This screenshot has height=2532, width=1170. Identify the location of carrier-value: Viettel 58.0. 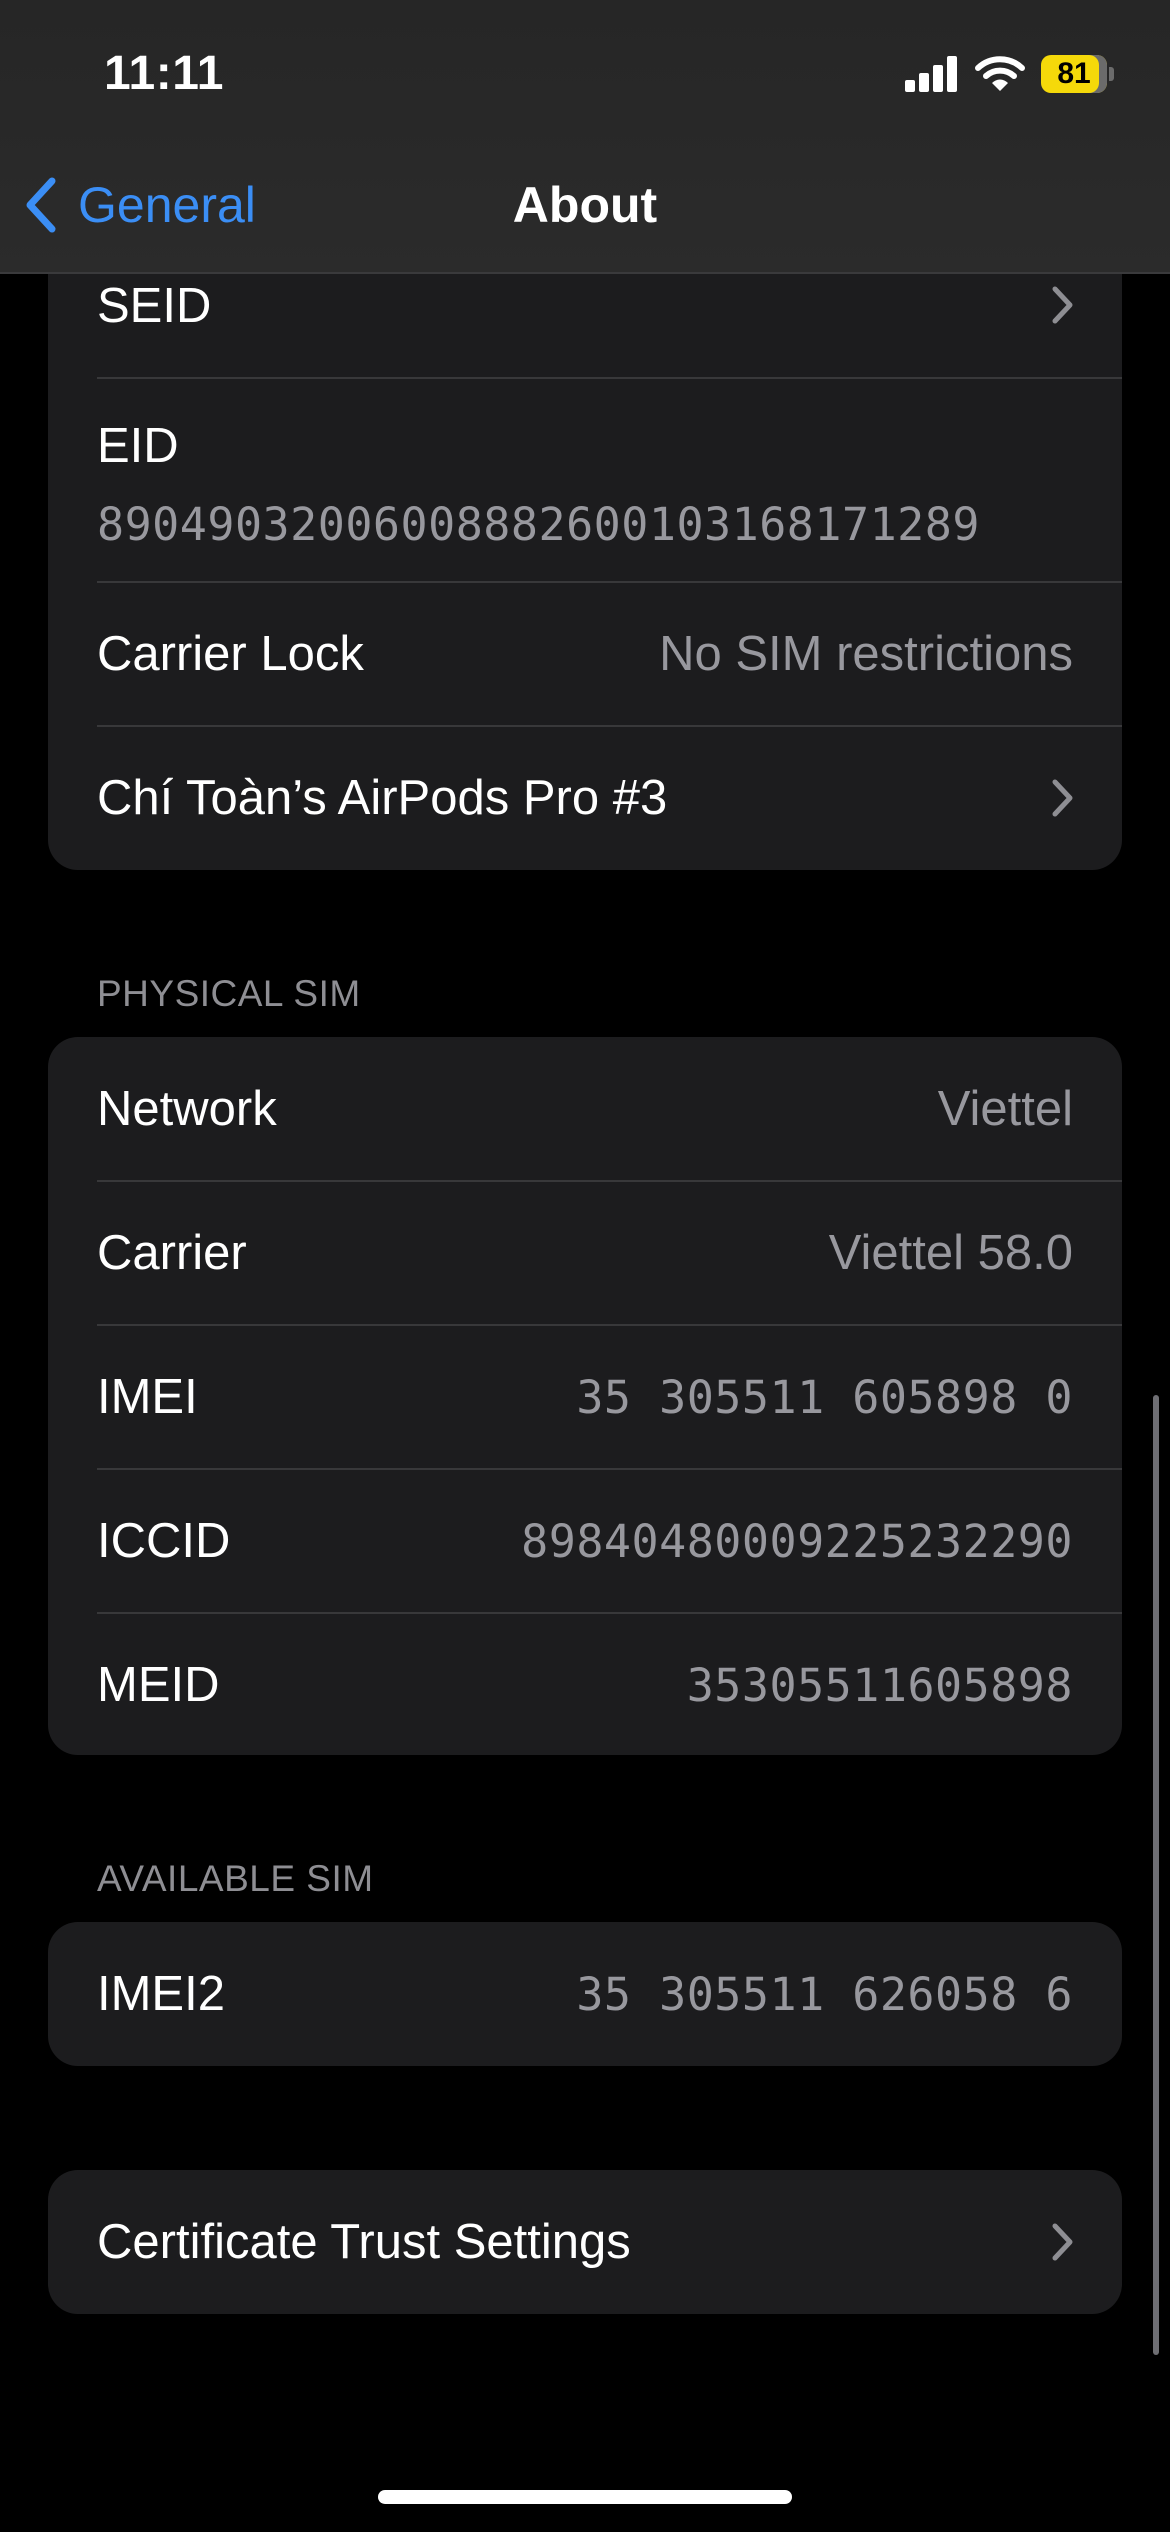
(950, 1253).